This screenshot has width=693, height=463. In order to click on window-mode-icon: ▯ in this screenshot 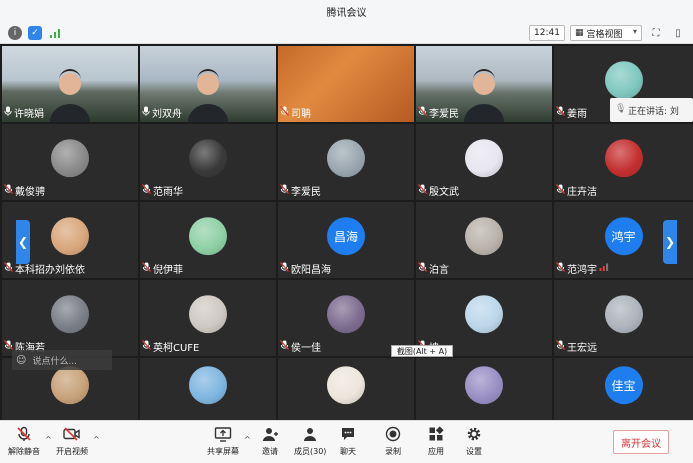, I will do `click(678, 33)`.